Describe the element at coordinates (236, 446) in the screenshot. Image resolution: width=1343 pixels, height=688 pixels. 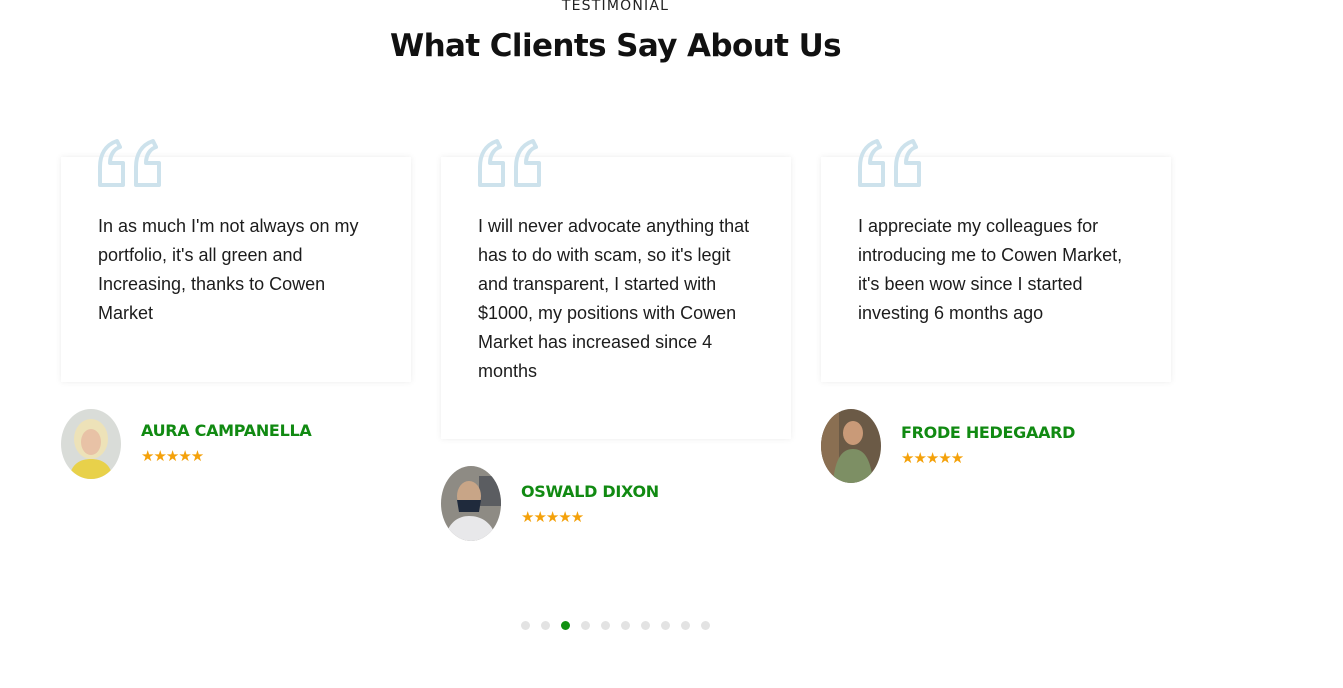
I see `testimonial-author: AURA CAMPANELLA ★★★★★` at that location.